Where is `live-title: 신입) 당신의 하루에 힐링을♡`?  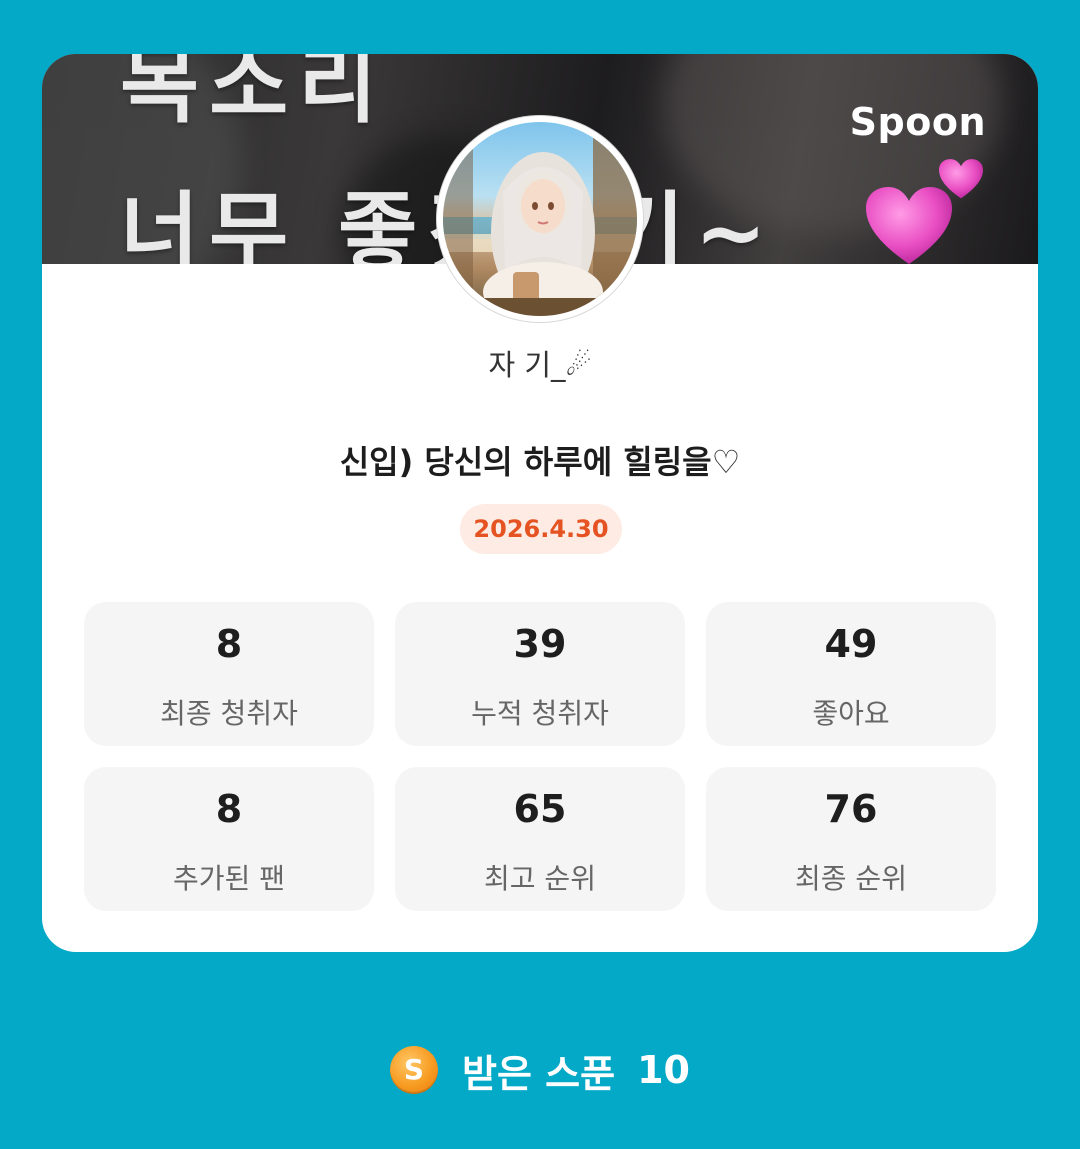
live-title: 신입) 당신의 하루에 힐링을♡ is located at coordinates (540, 462).